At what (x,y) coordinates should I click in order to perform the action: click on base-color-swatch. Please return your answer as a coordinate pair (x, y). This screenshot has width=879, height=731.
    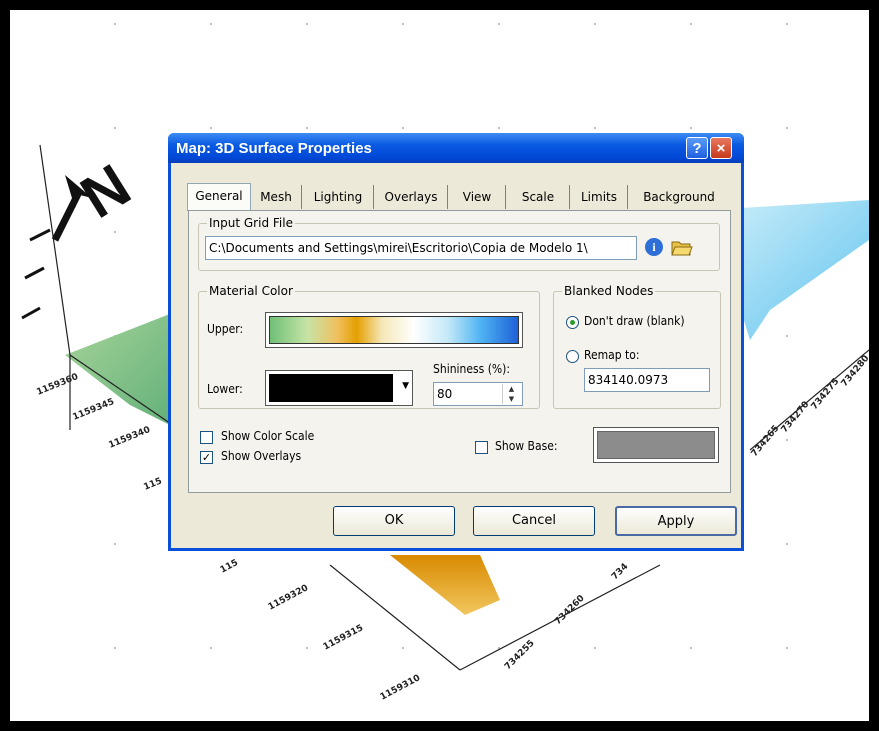
    Looking at the image, I should click on (656, 445).